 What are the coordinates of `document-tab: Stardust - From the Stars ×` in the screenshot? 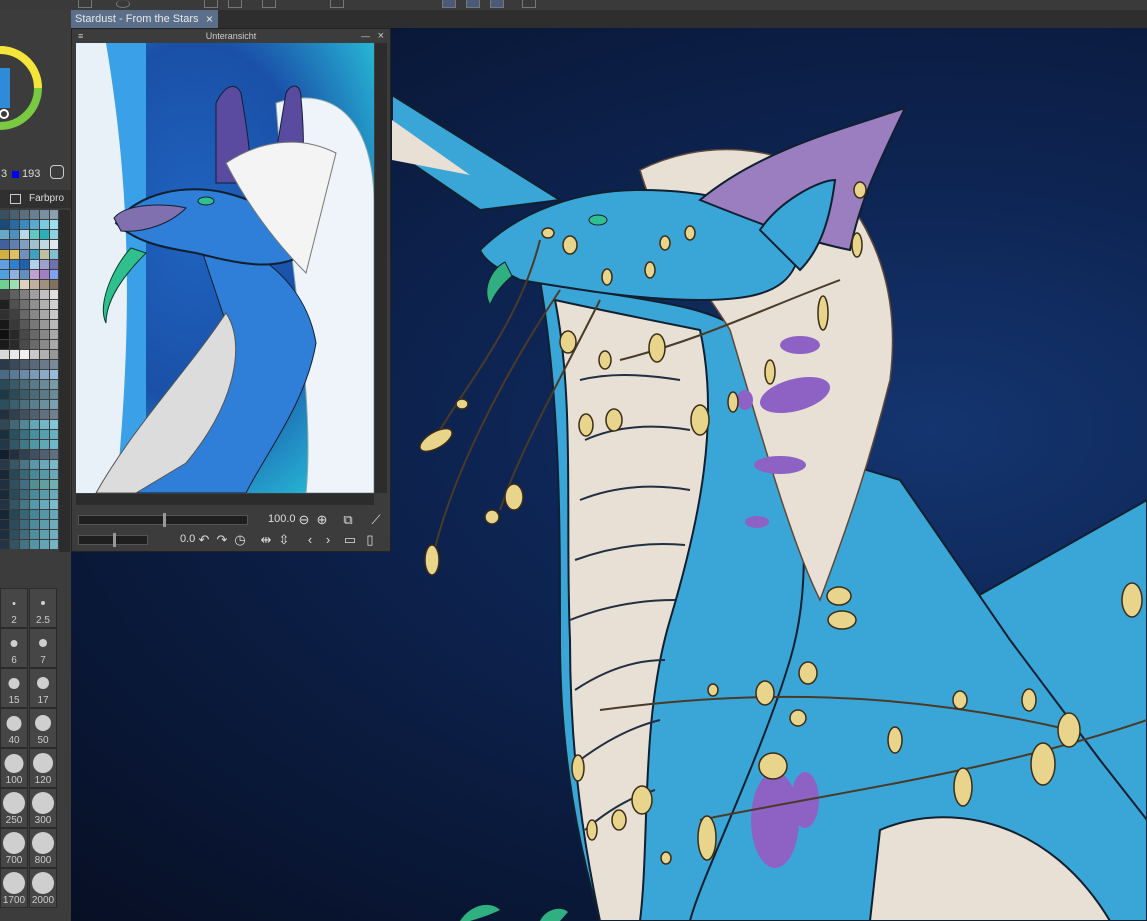 It's located at (144, 19).